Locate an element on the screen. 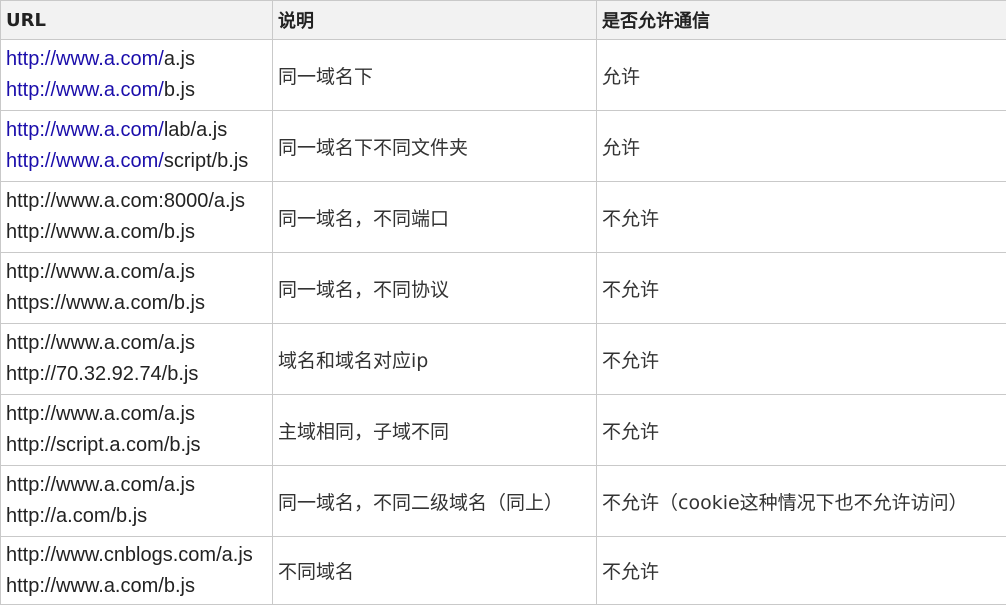 The image size is (1006, 610). url-text: https://www.a.com/b.js is located at coordinates (105, 303).